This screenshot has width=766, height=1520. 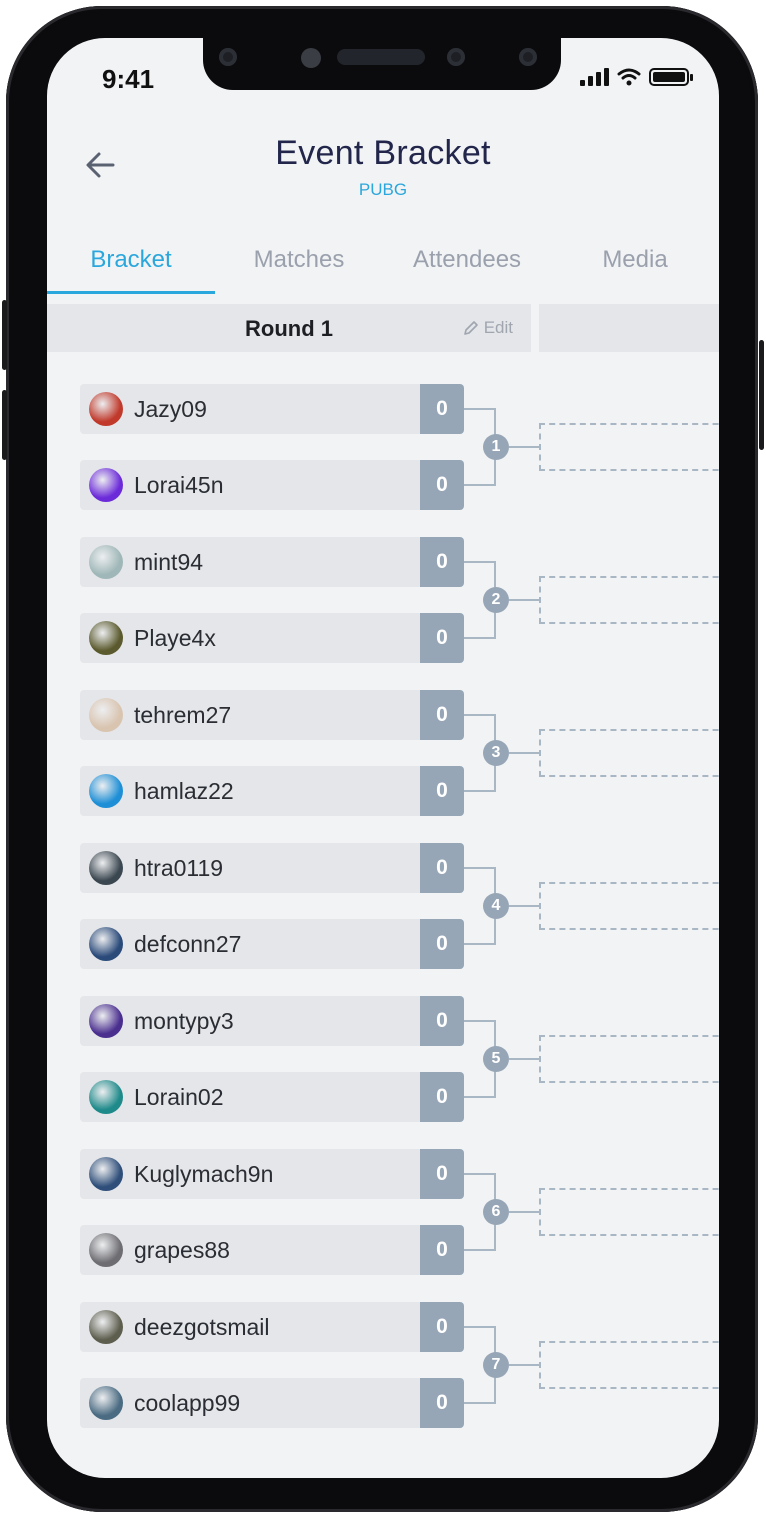 What do you see at coordinates (629, 77) in the screenshot?
I see `wifi-icon` at bounding box center [629, 77].